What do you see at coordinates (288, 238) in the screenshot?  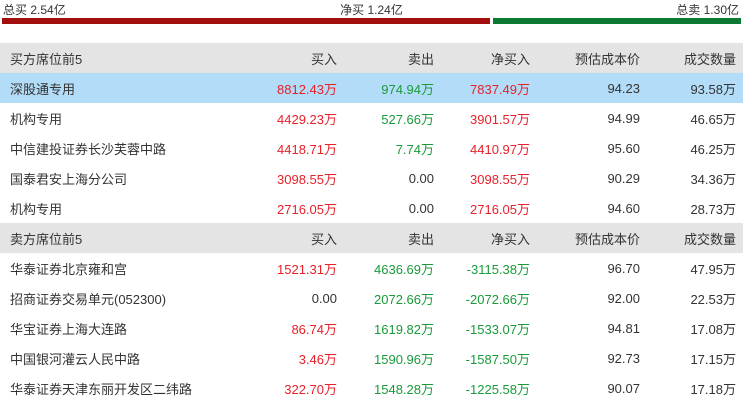 I see `seller-header-buy: 买入` at bounding box center [288, 238].